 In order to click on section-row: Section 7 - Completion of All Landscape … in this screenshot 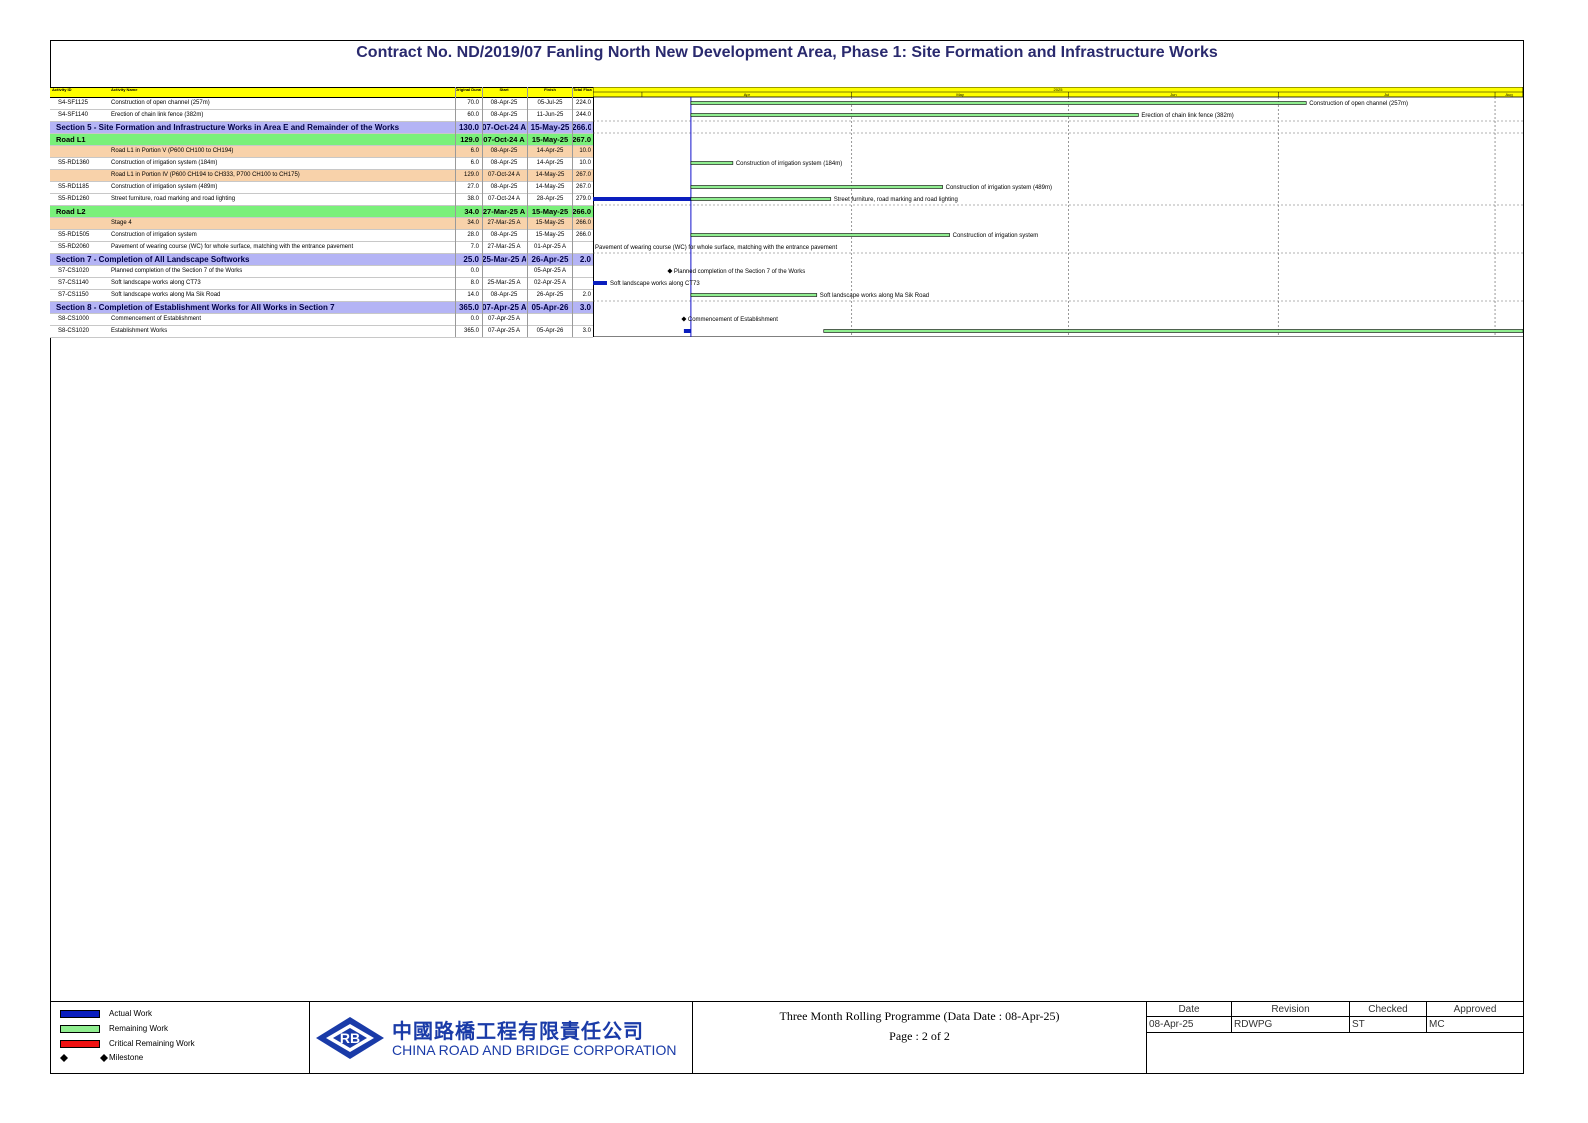, I will do `click(321, 260)`.